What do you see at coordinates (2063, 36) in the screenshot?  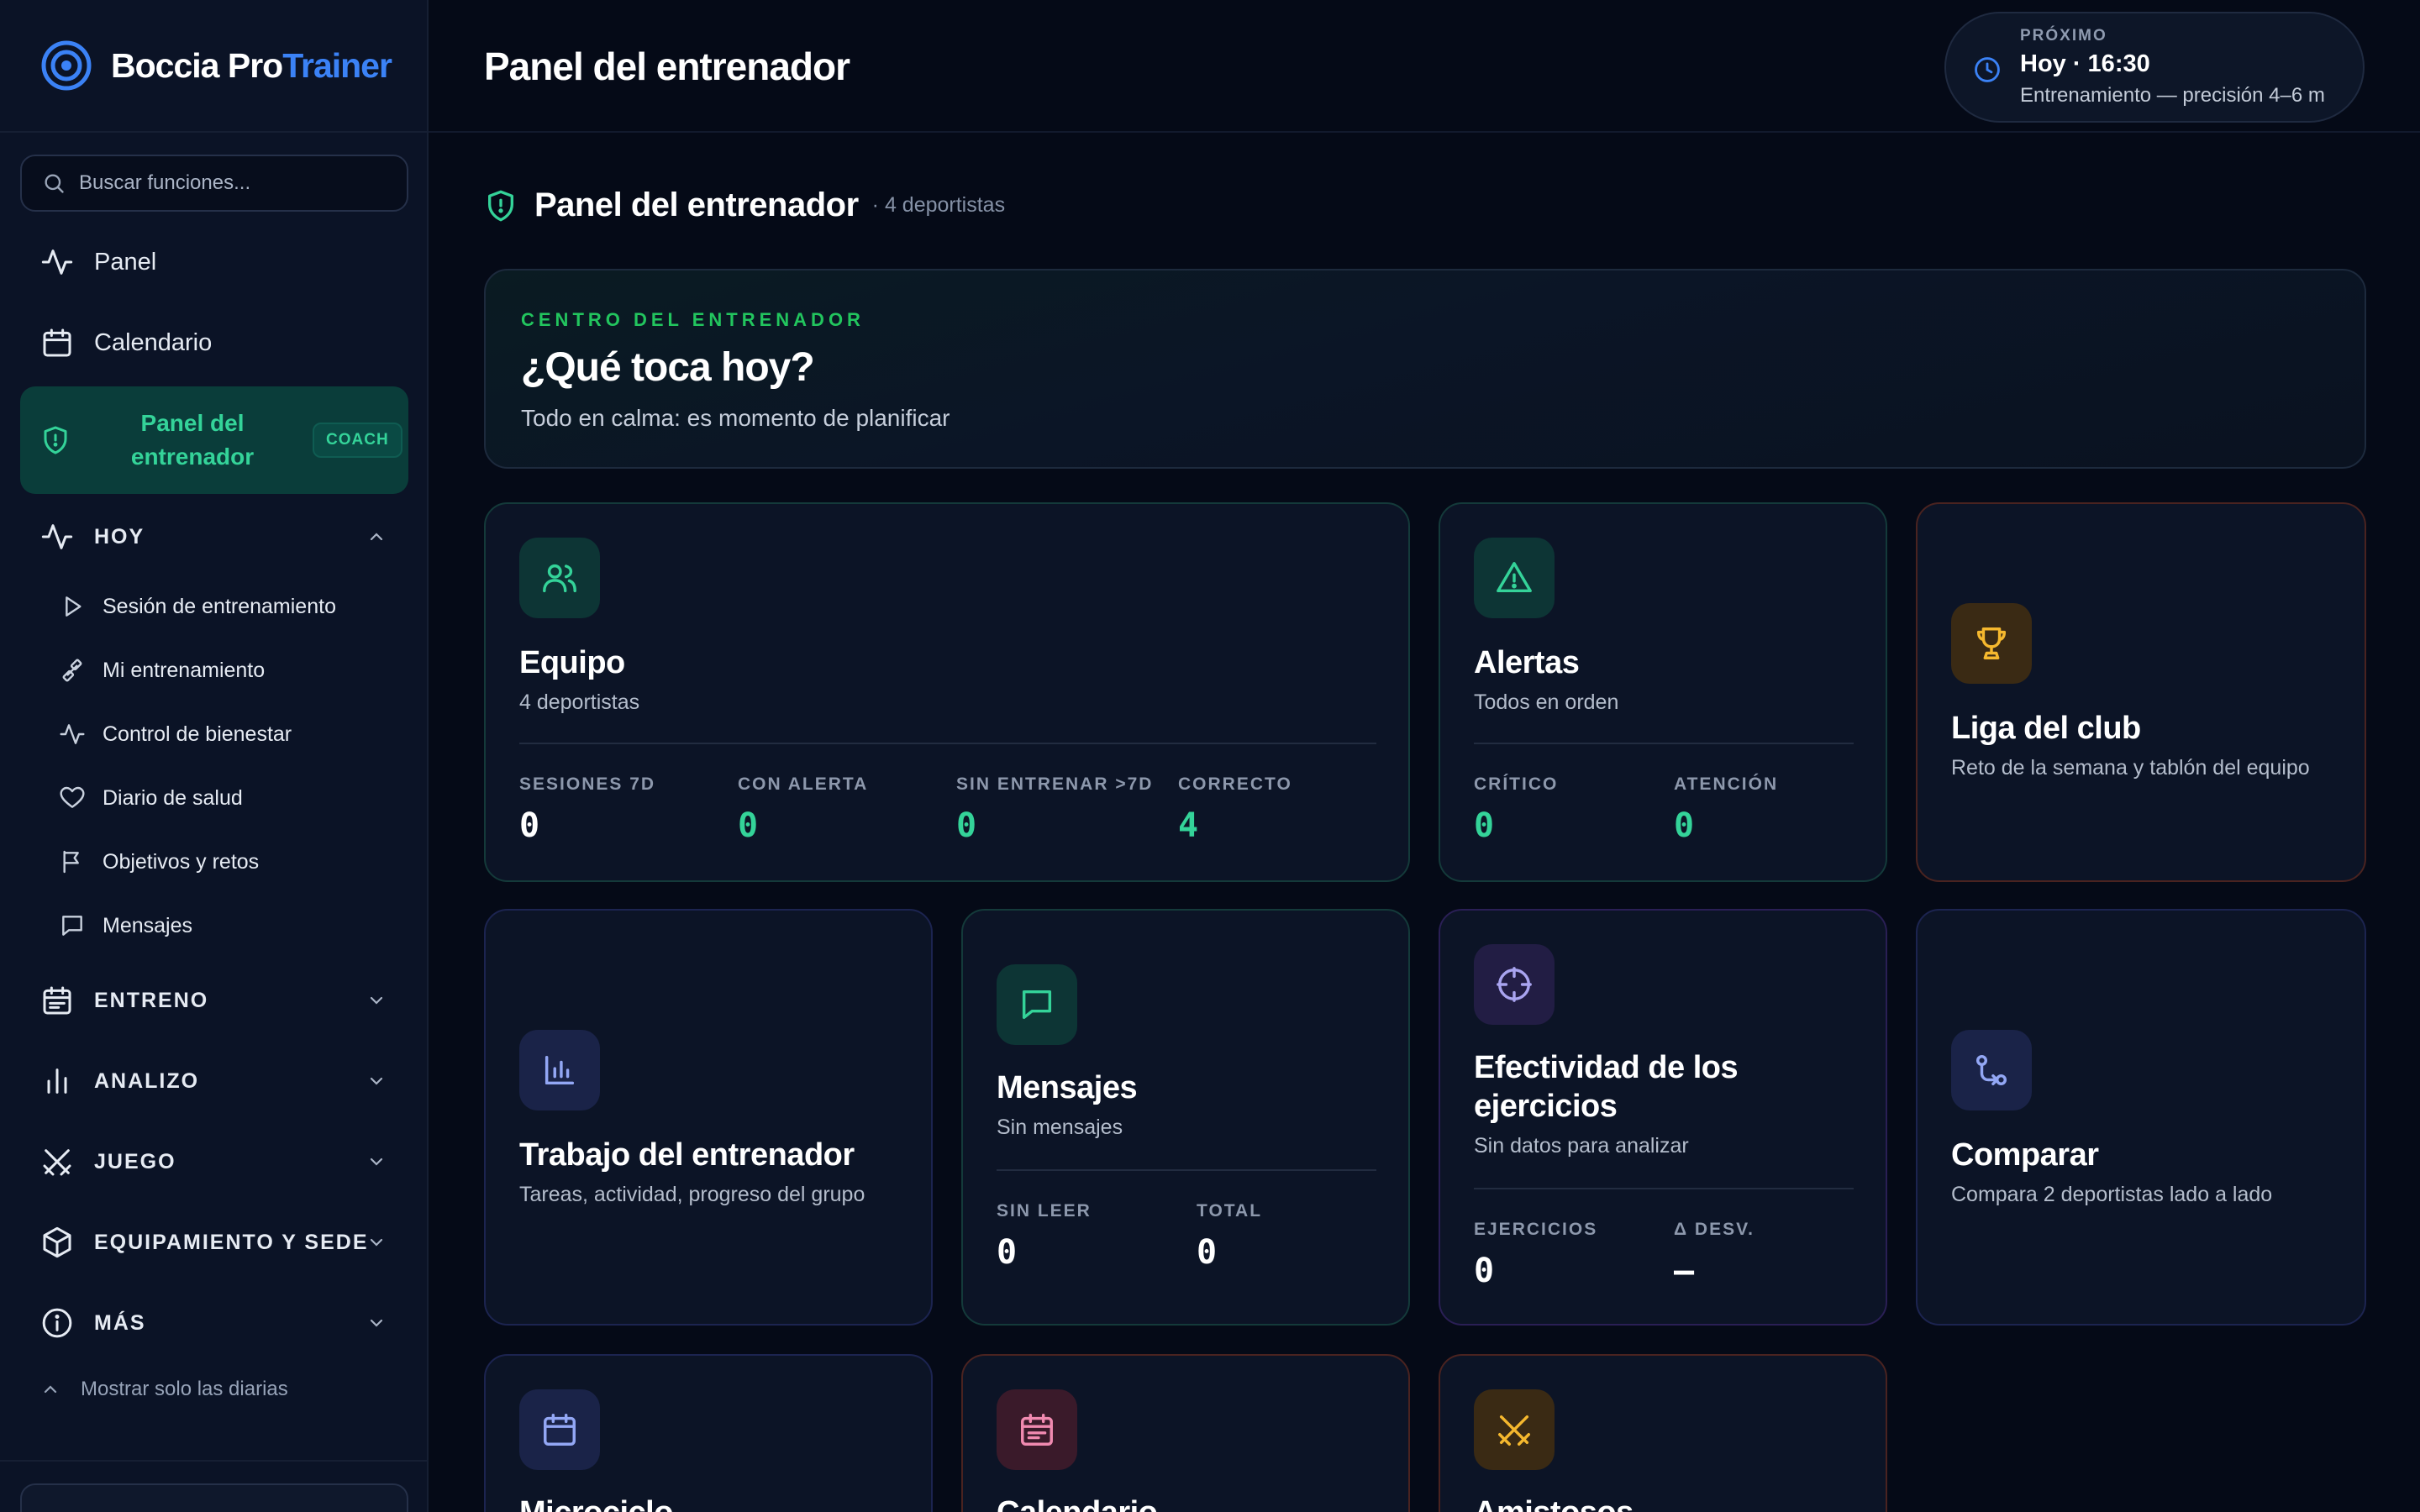 I see `next-label: PRÓXIMO` at bounding box center [2063, 36].